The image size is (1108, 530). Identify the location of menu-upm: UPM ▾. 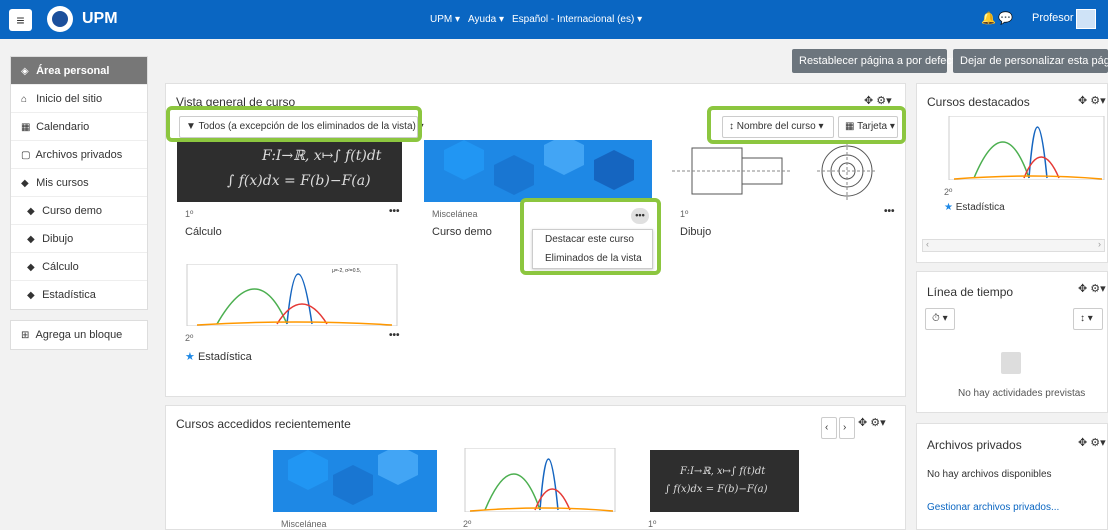
(445, 19).